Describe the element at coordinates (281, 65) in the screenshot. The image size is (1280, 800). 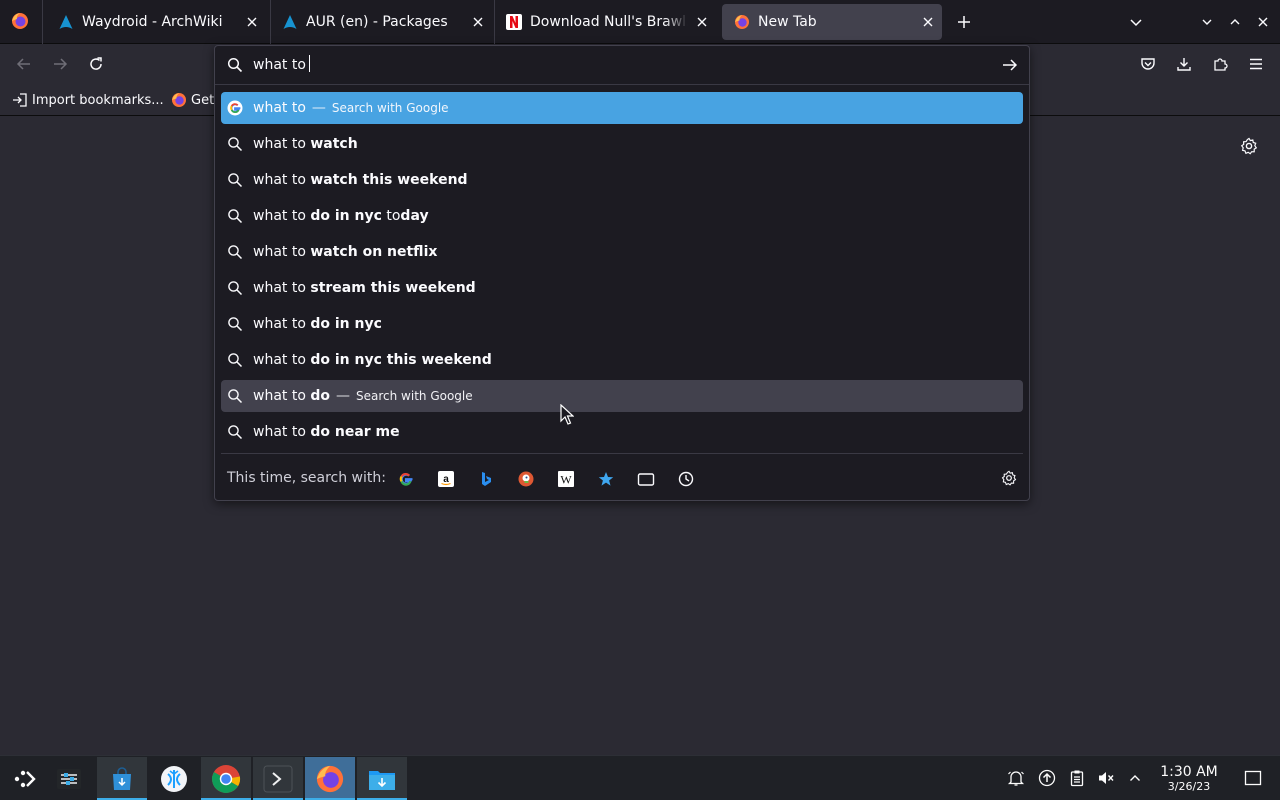
I see `url-input: what to` at that location.